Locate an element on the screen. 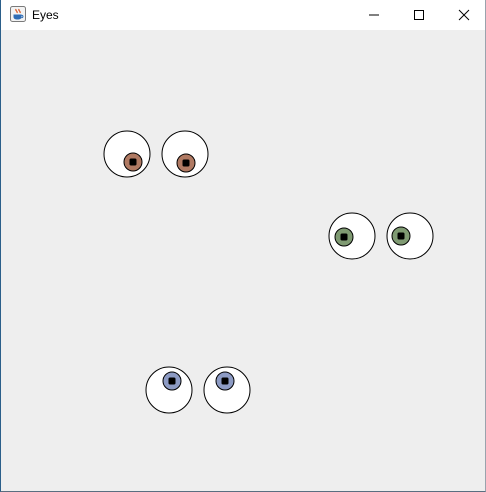  minimize-icon is located at coordinates (374, 15).